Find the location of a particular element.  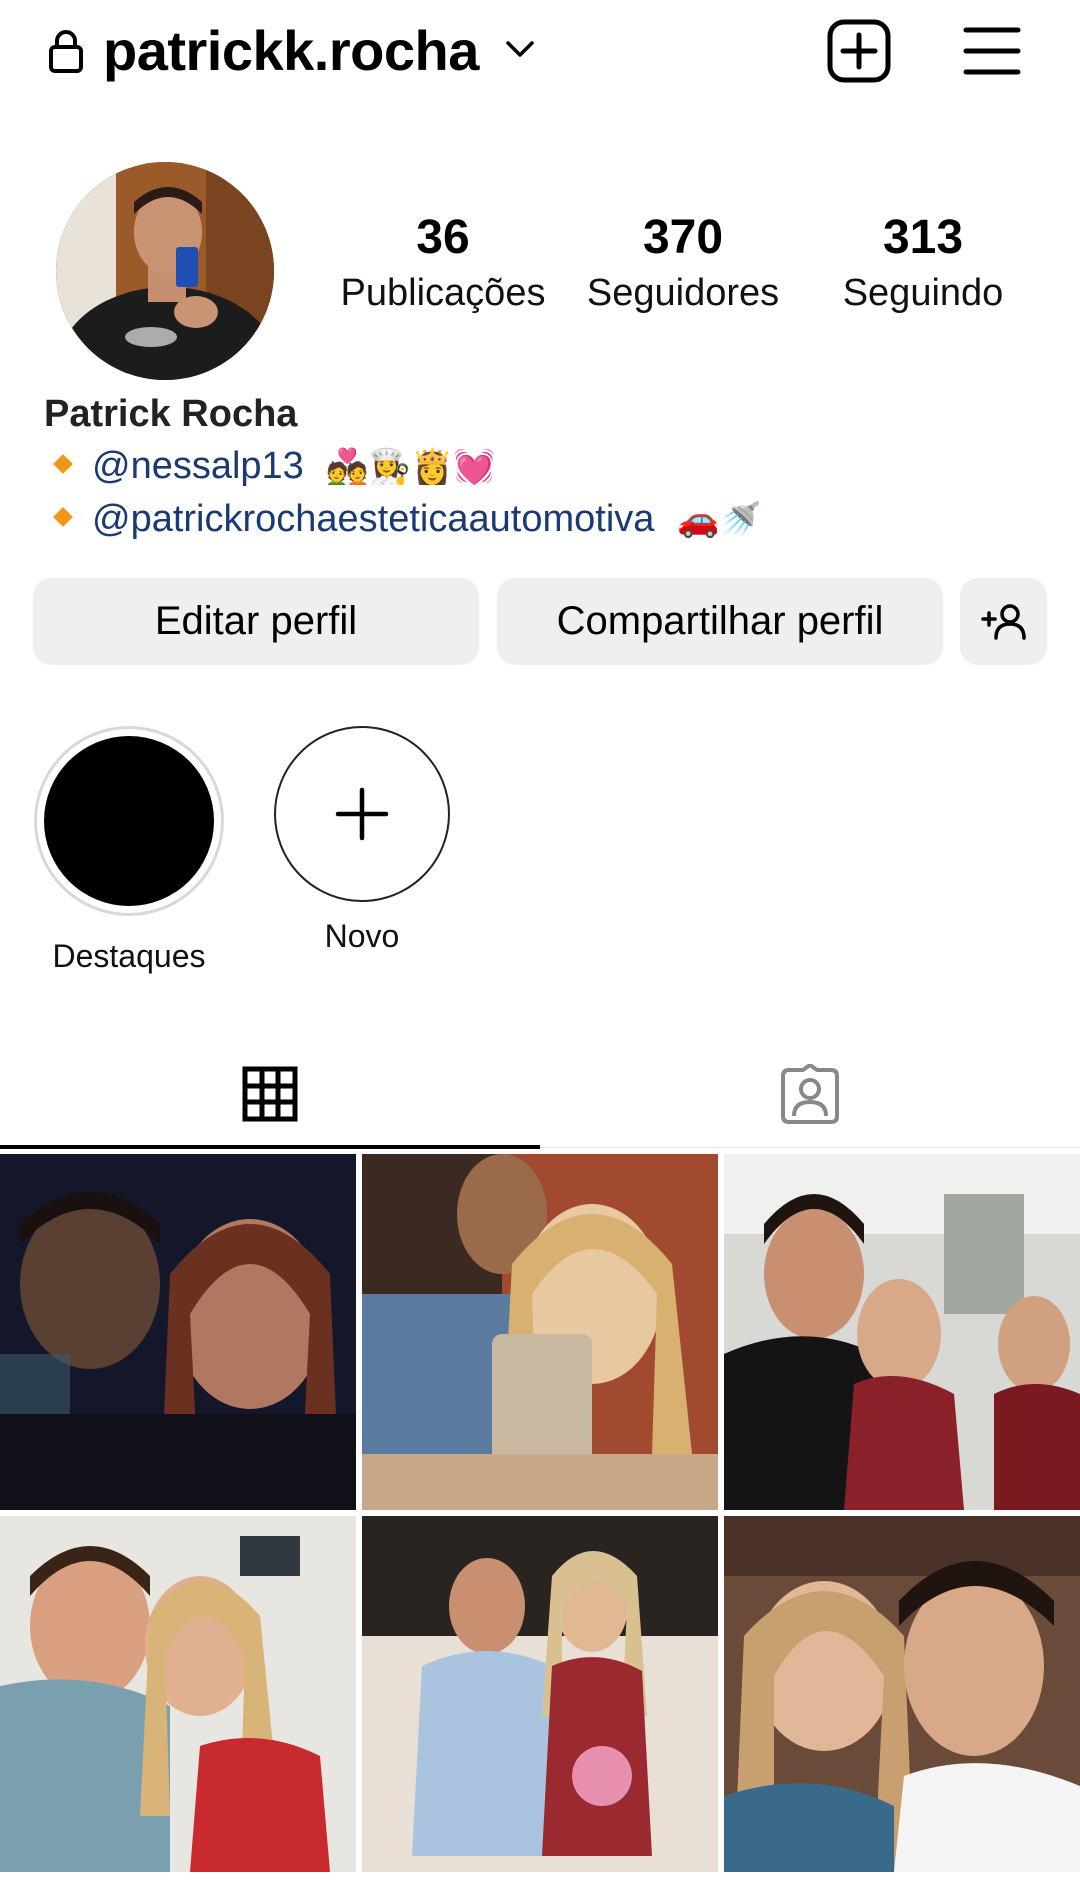

bio-emoji: 🚗🚿 is located at coordinates (719, 520).